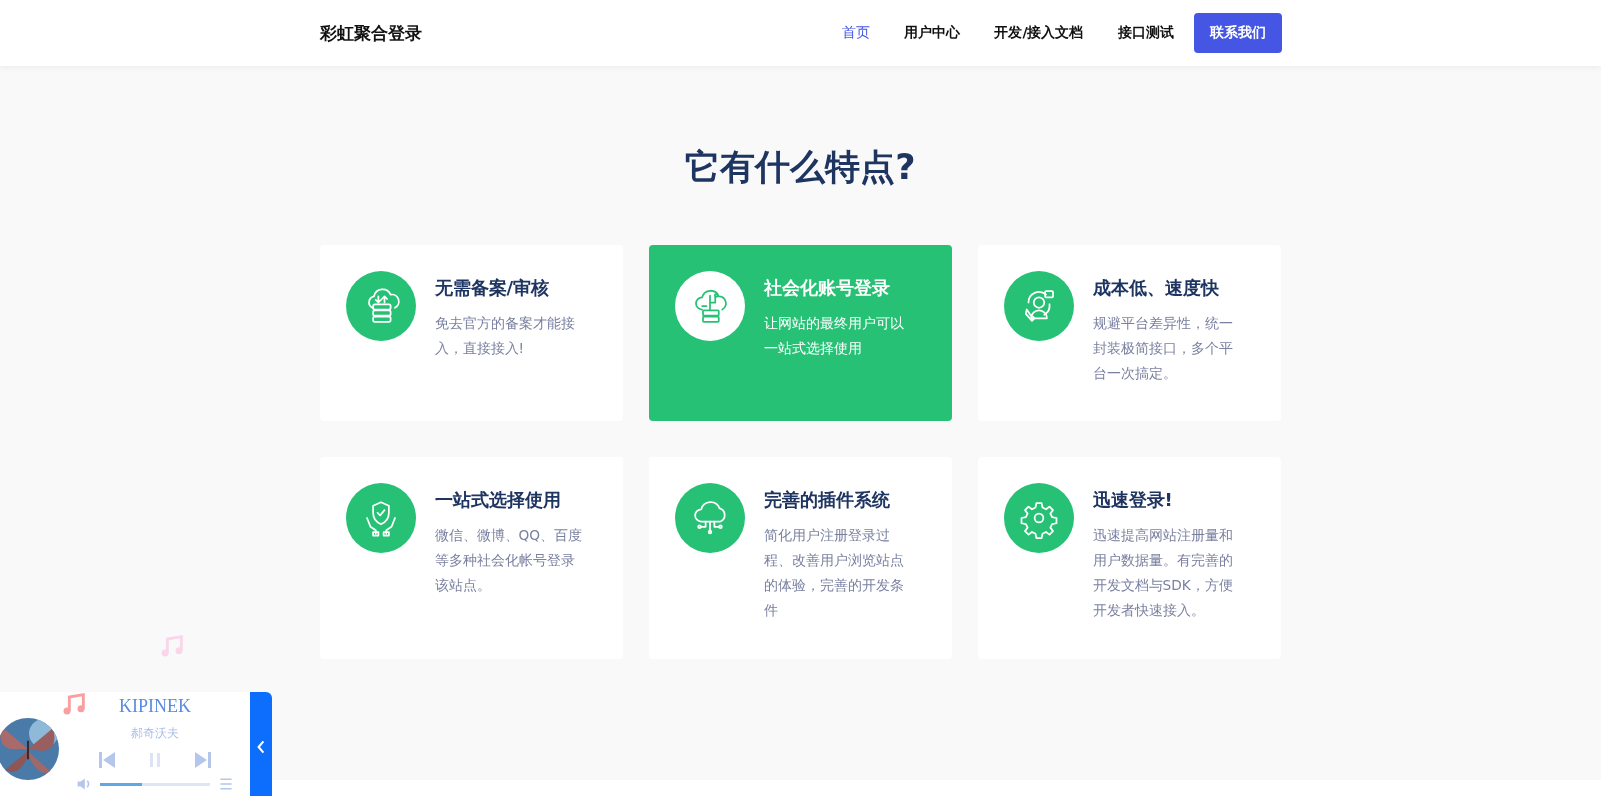 The height and width of the screenshot is (796, 1601). I want to click on feature-title: 迅速登录!, so click(1133, 500).